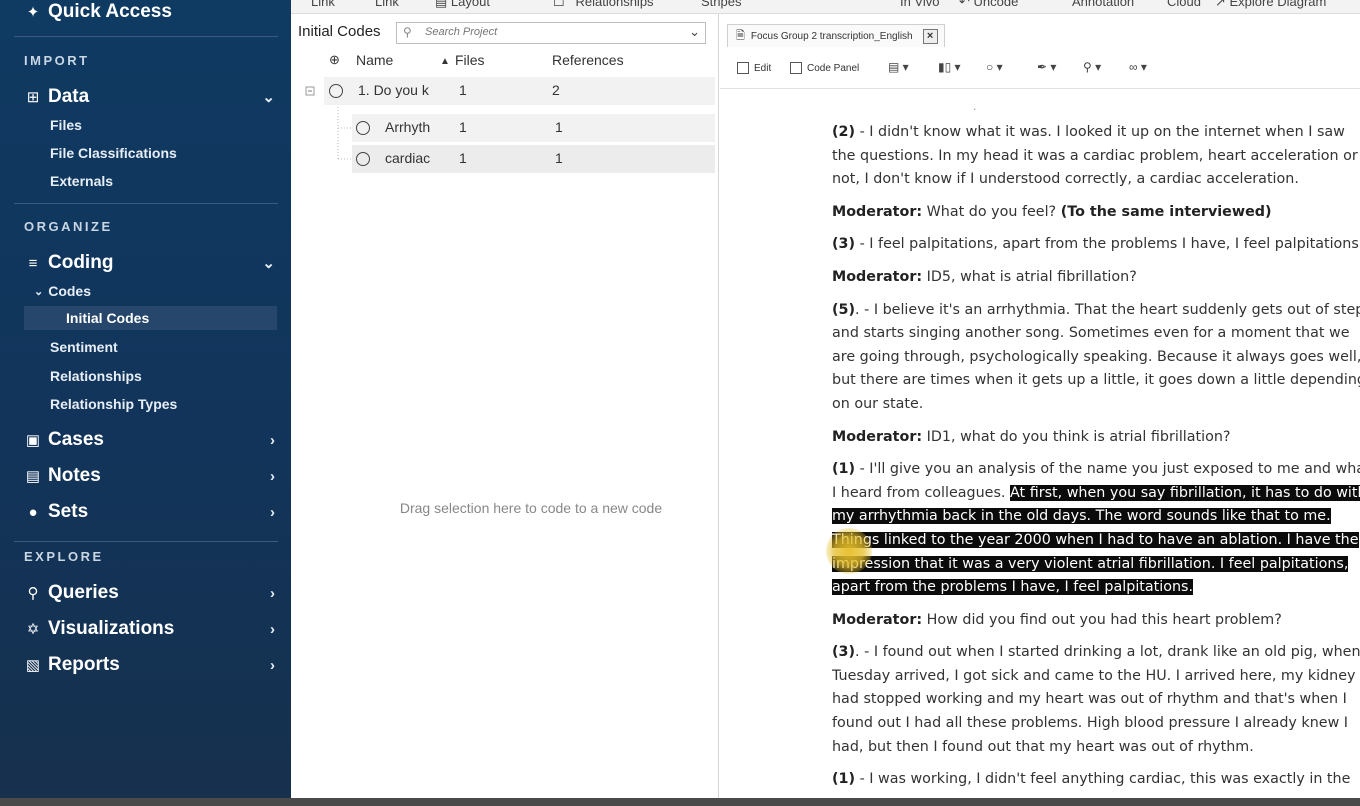 The image size is (1360, 806). I want to click on sidebar-item-reports-label: Reports, so click(84, 664).